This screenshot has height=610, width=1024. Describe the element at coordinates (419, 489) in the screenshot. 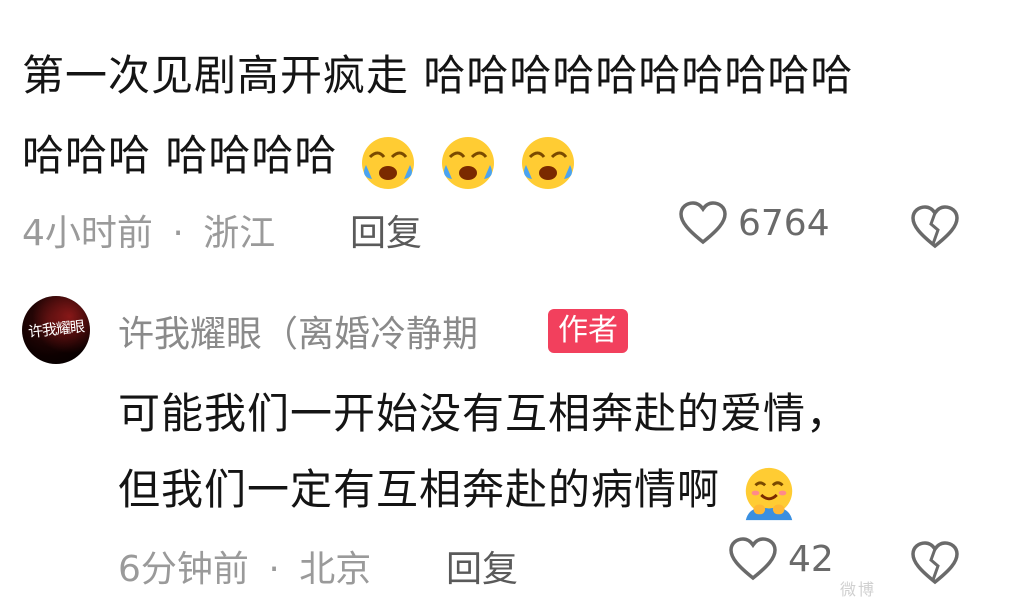

I see `reply-line-2: 但我们一定有互相奔赴的病情啊` at that location.